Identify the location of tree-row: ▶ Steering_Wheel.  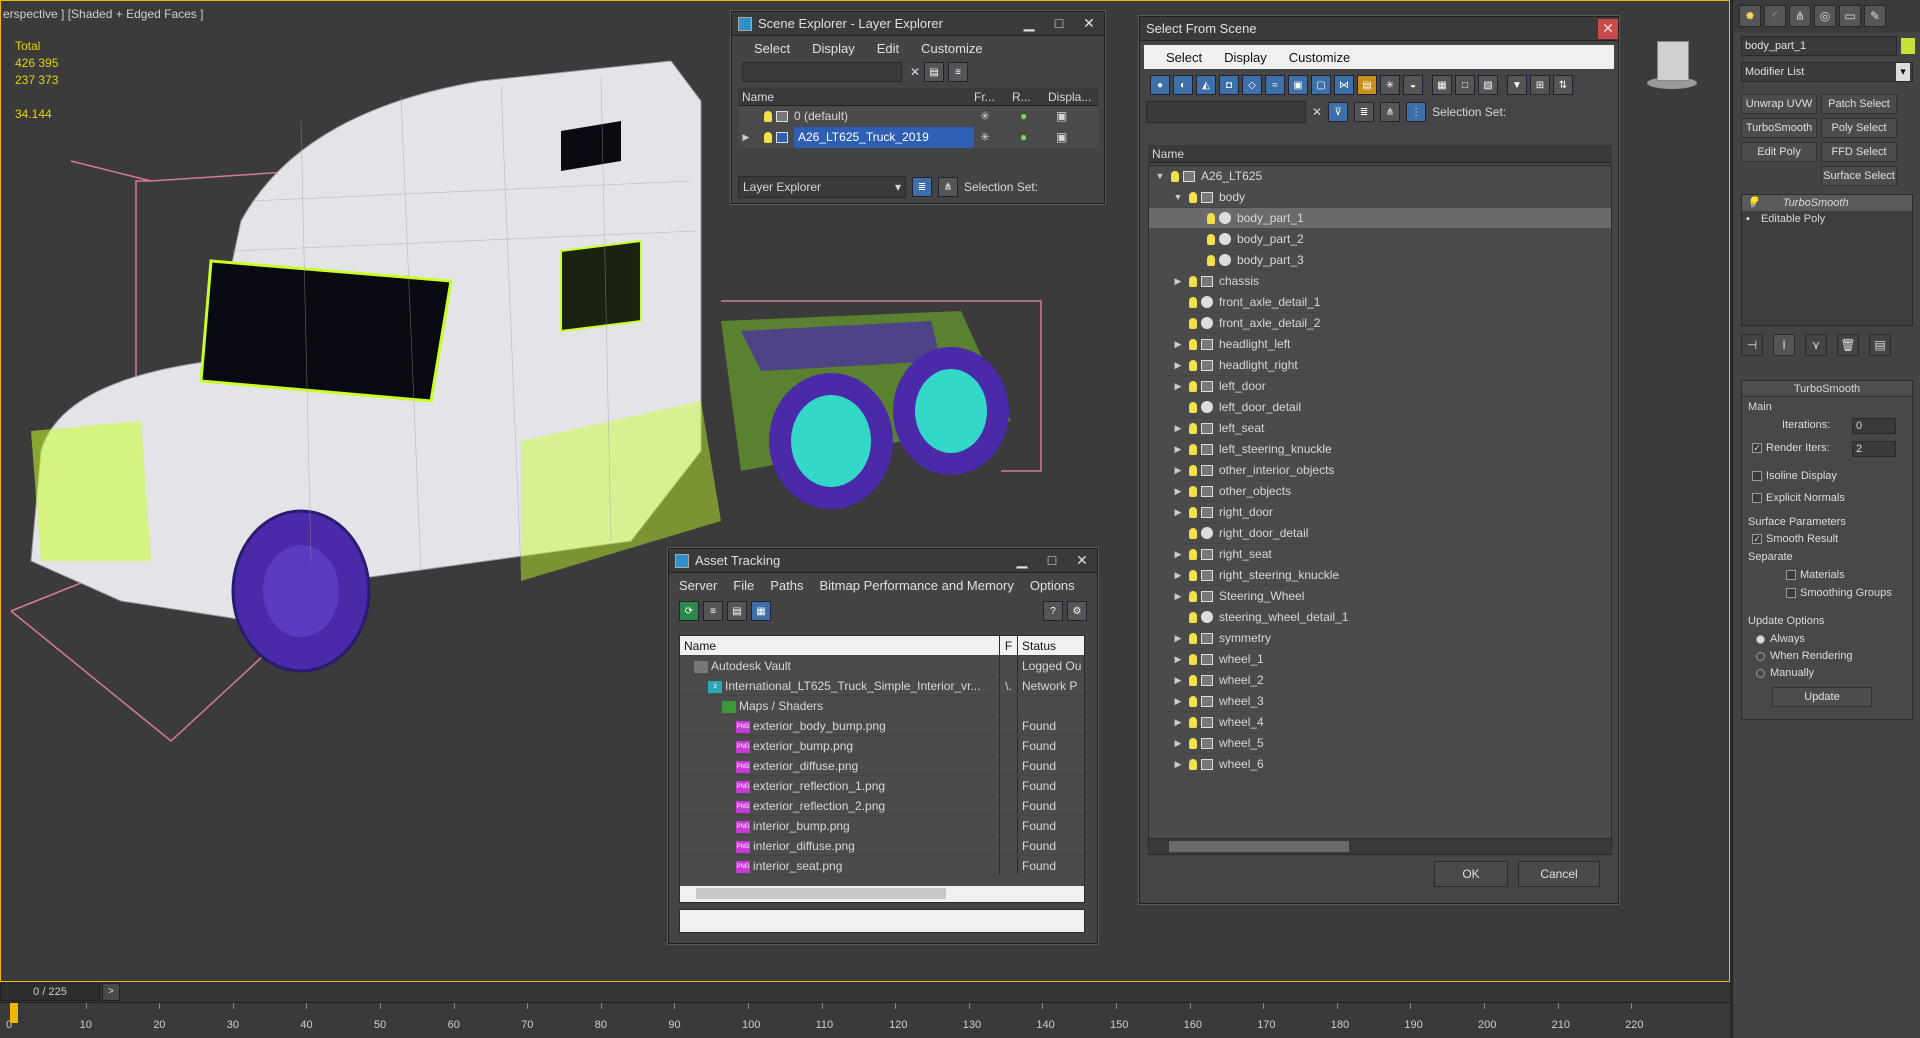
(1380, 596).